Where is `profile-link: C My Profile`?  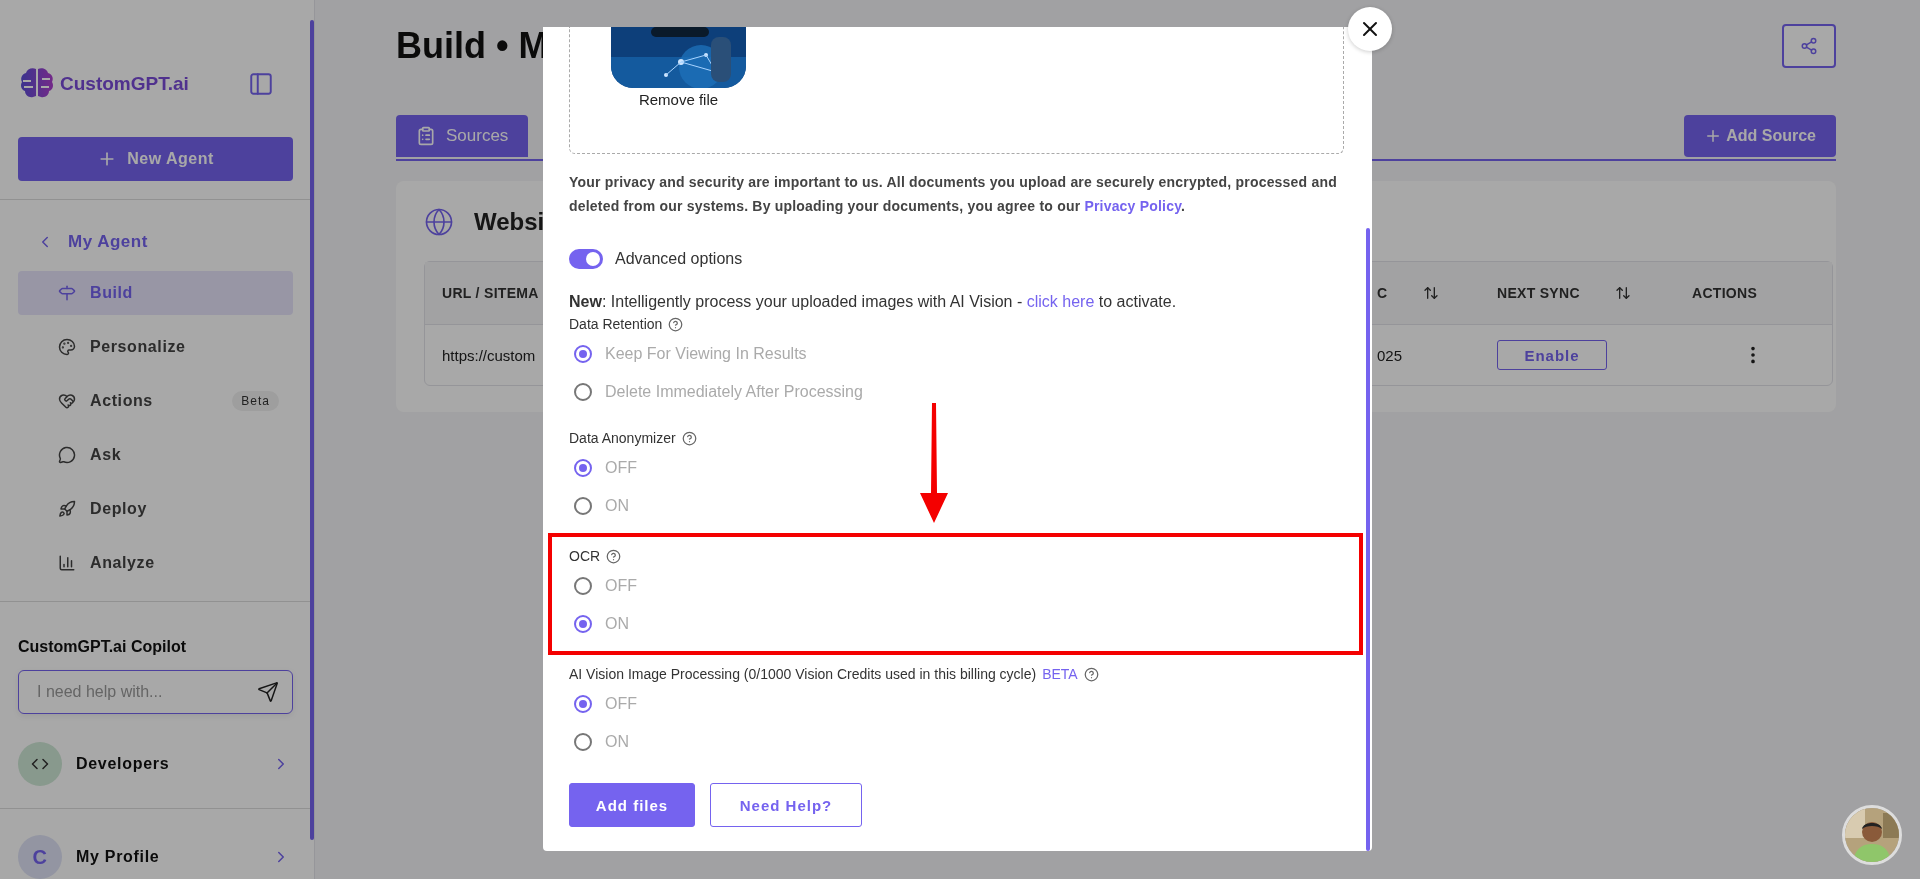 profile-link: C My Profile is located at coordinates (154, 857).